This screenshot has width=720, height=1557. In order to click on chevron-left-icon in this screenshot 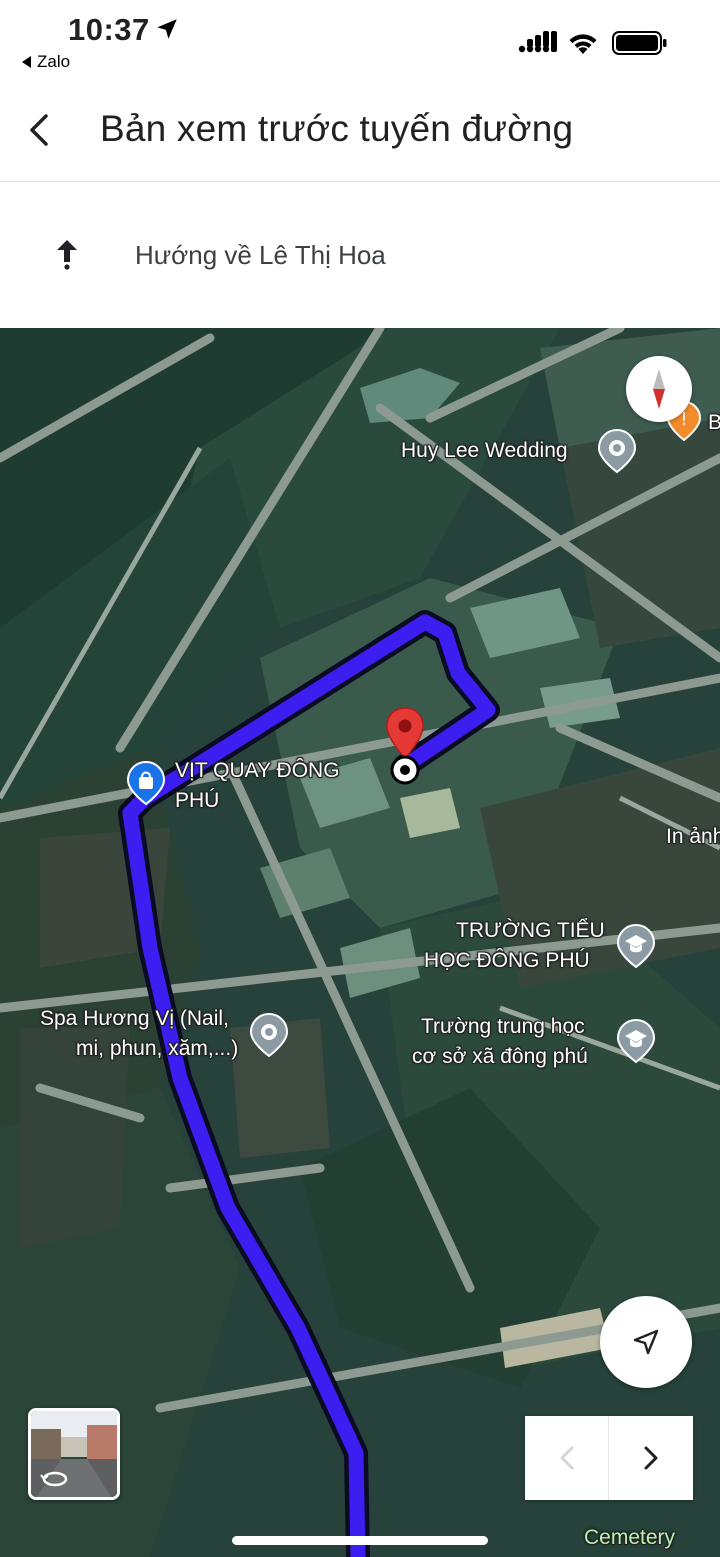, I will do `click(567, 1458)`.